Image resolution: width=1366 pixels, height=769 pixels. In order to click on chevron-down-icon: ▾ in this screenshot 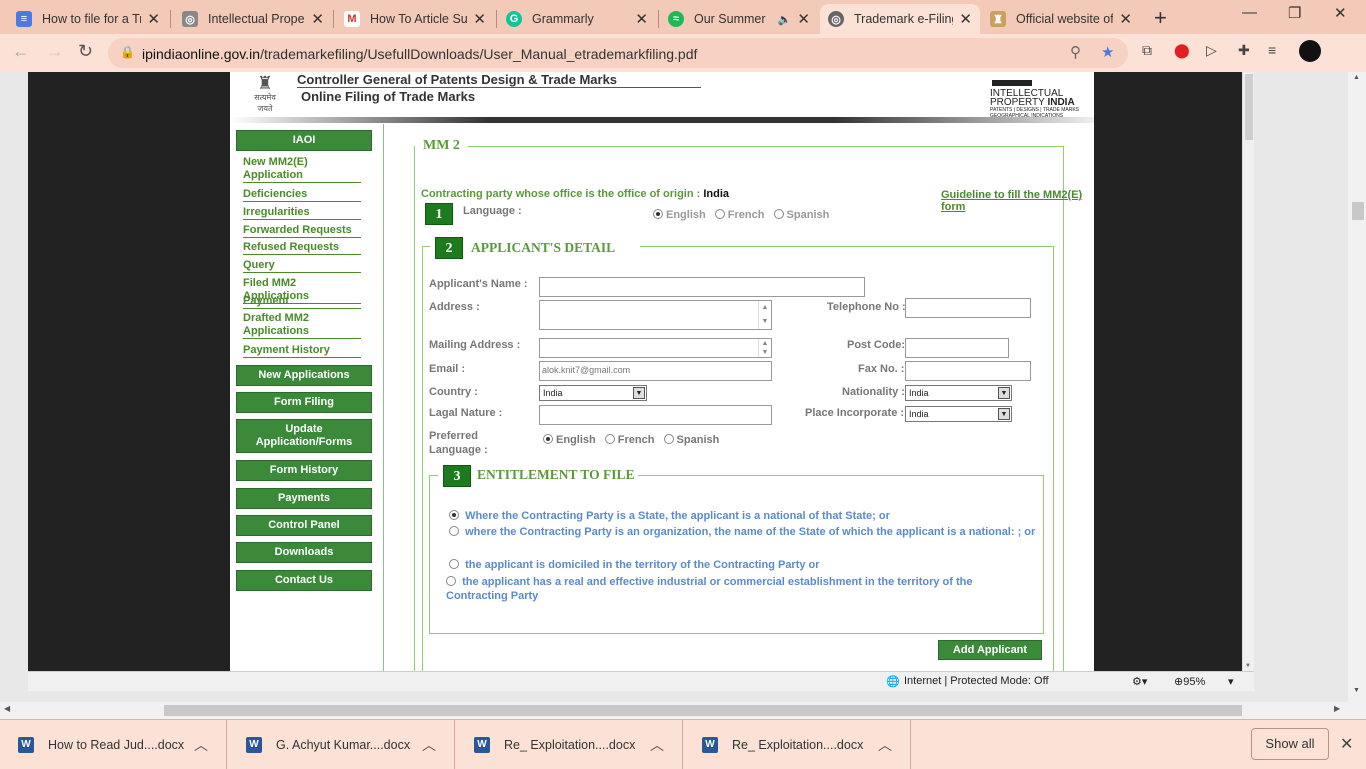, I will do `click(1231, 681)`.